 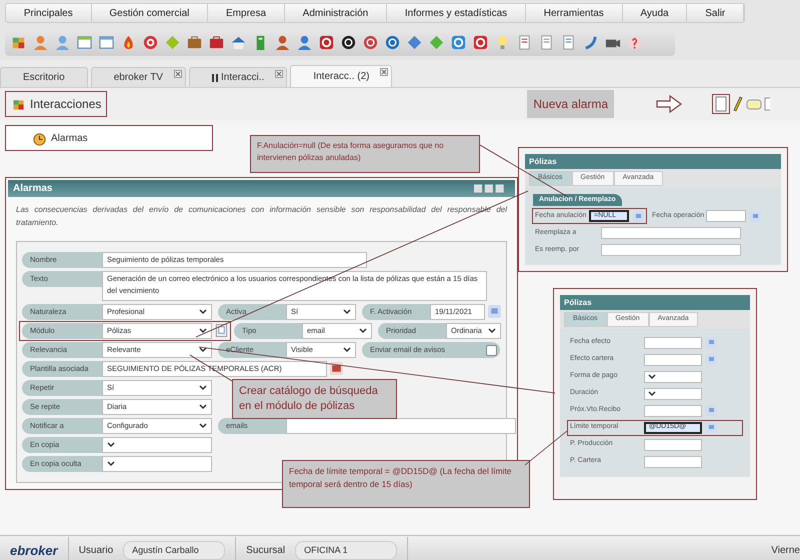 What do you see at coordinates (69, 139) in the screenshot?
I see `sidebar-label: Alarmas` at bounding box center [69, 139].